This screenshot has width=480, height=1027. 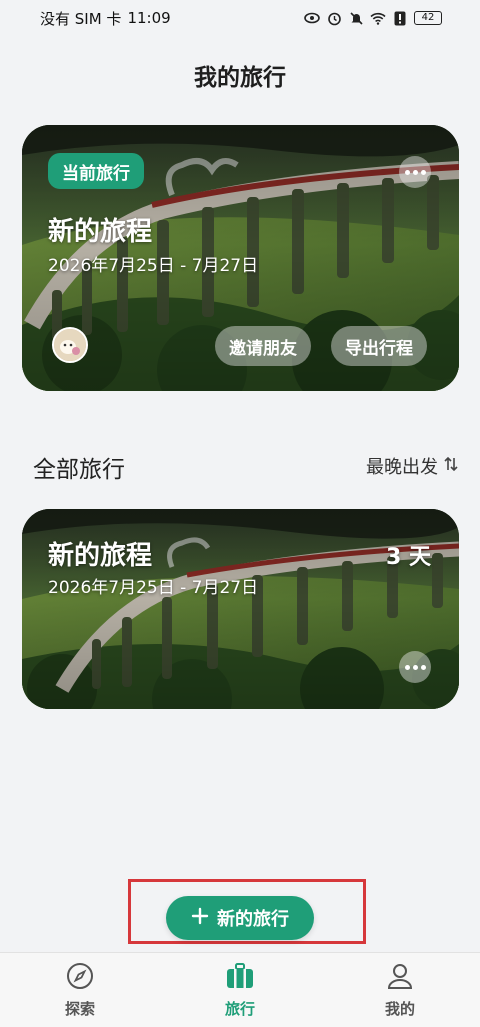 What do you see at coordinates (100, 556) in the screenshot?
I see `trip-name: 新的旅程` at bounding box center [100, 556].